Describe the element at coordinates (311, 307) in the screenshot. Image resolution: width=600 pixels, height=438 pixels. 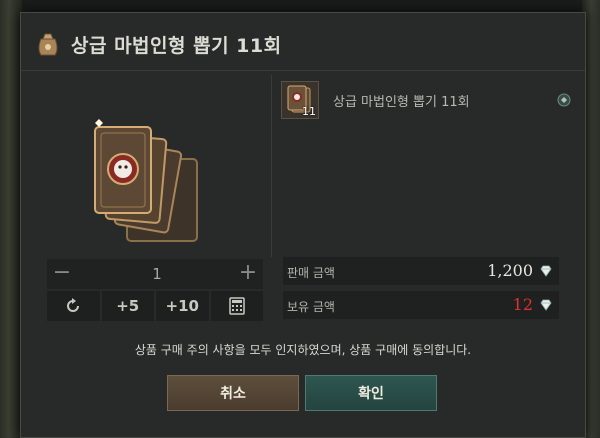
I see `owned-amount-label: 보유 금액` at that location.